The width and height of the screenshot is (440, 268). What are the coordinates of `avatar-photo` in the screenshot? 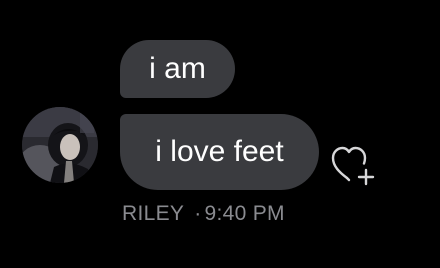 It's located at (60, 145).